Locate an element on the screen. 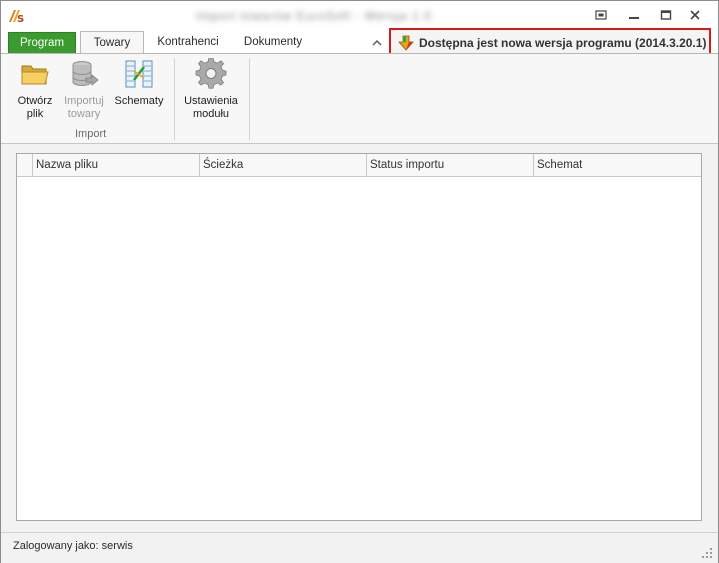 Image resolution: width=719 pixels, height=563 pixels. module-settings-label: Ustawienia modułu is located at coordinates (211, 107).